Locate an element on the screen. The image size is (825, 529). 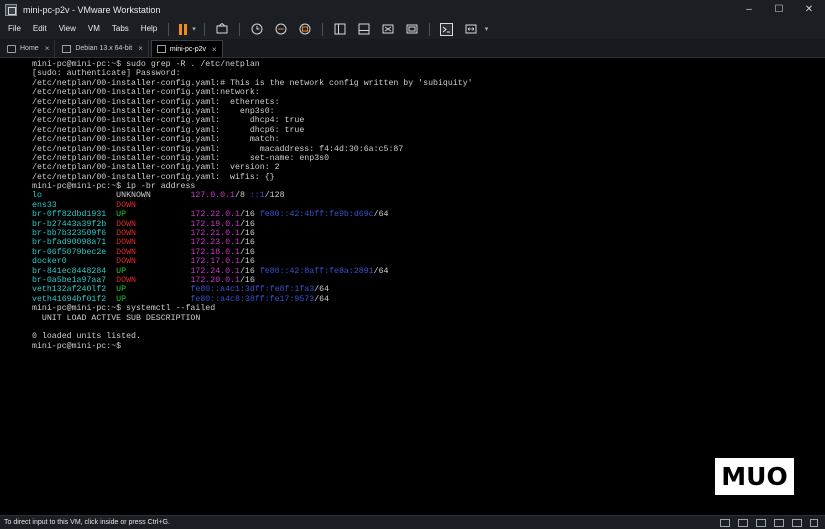
minimize-button: – is located at coordinates (749, 9).